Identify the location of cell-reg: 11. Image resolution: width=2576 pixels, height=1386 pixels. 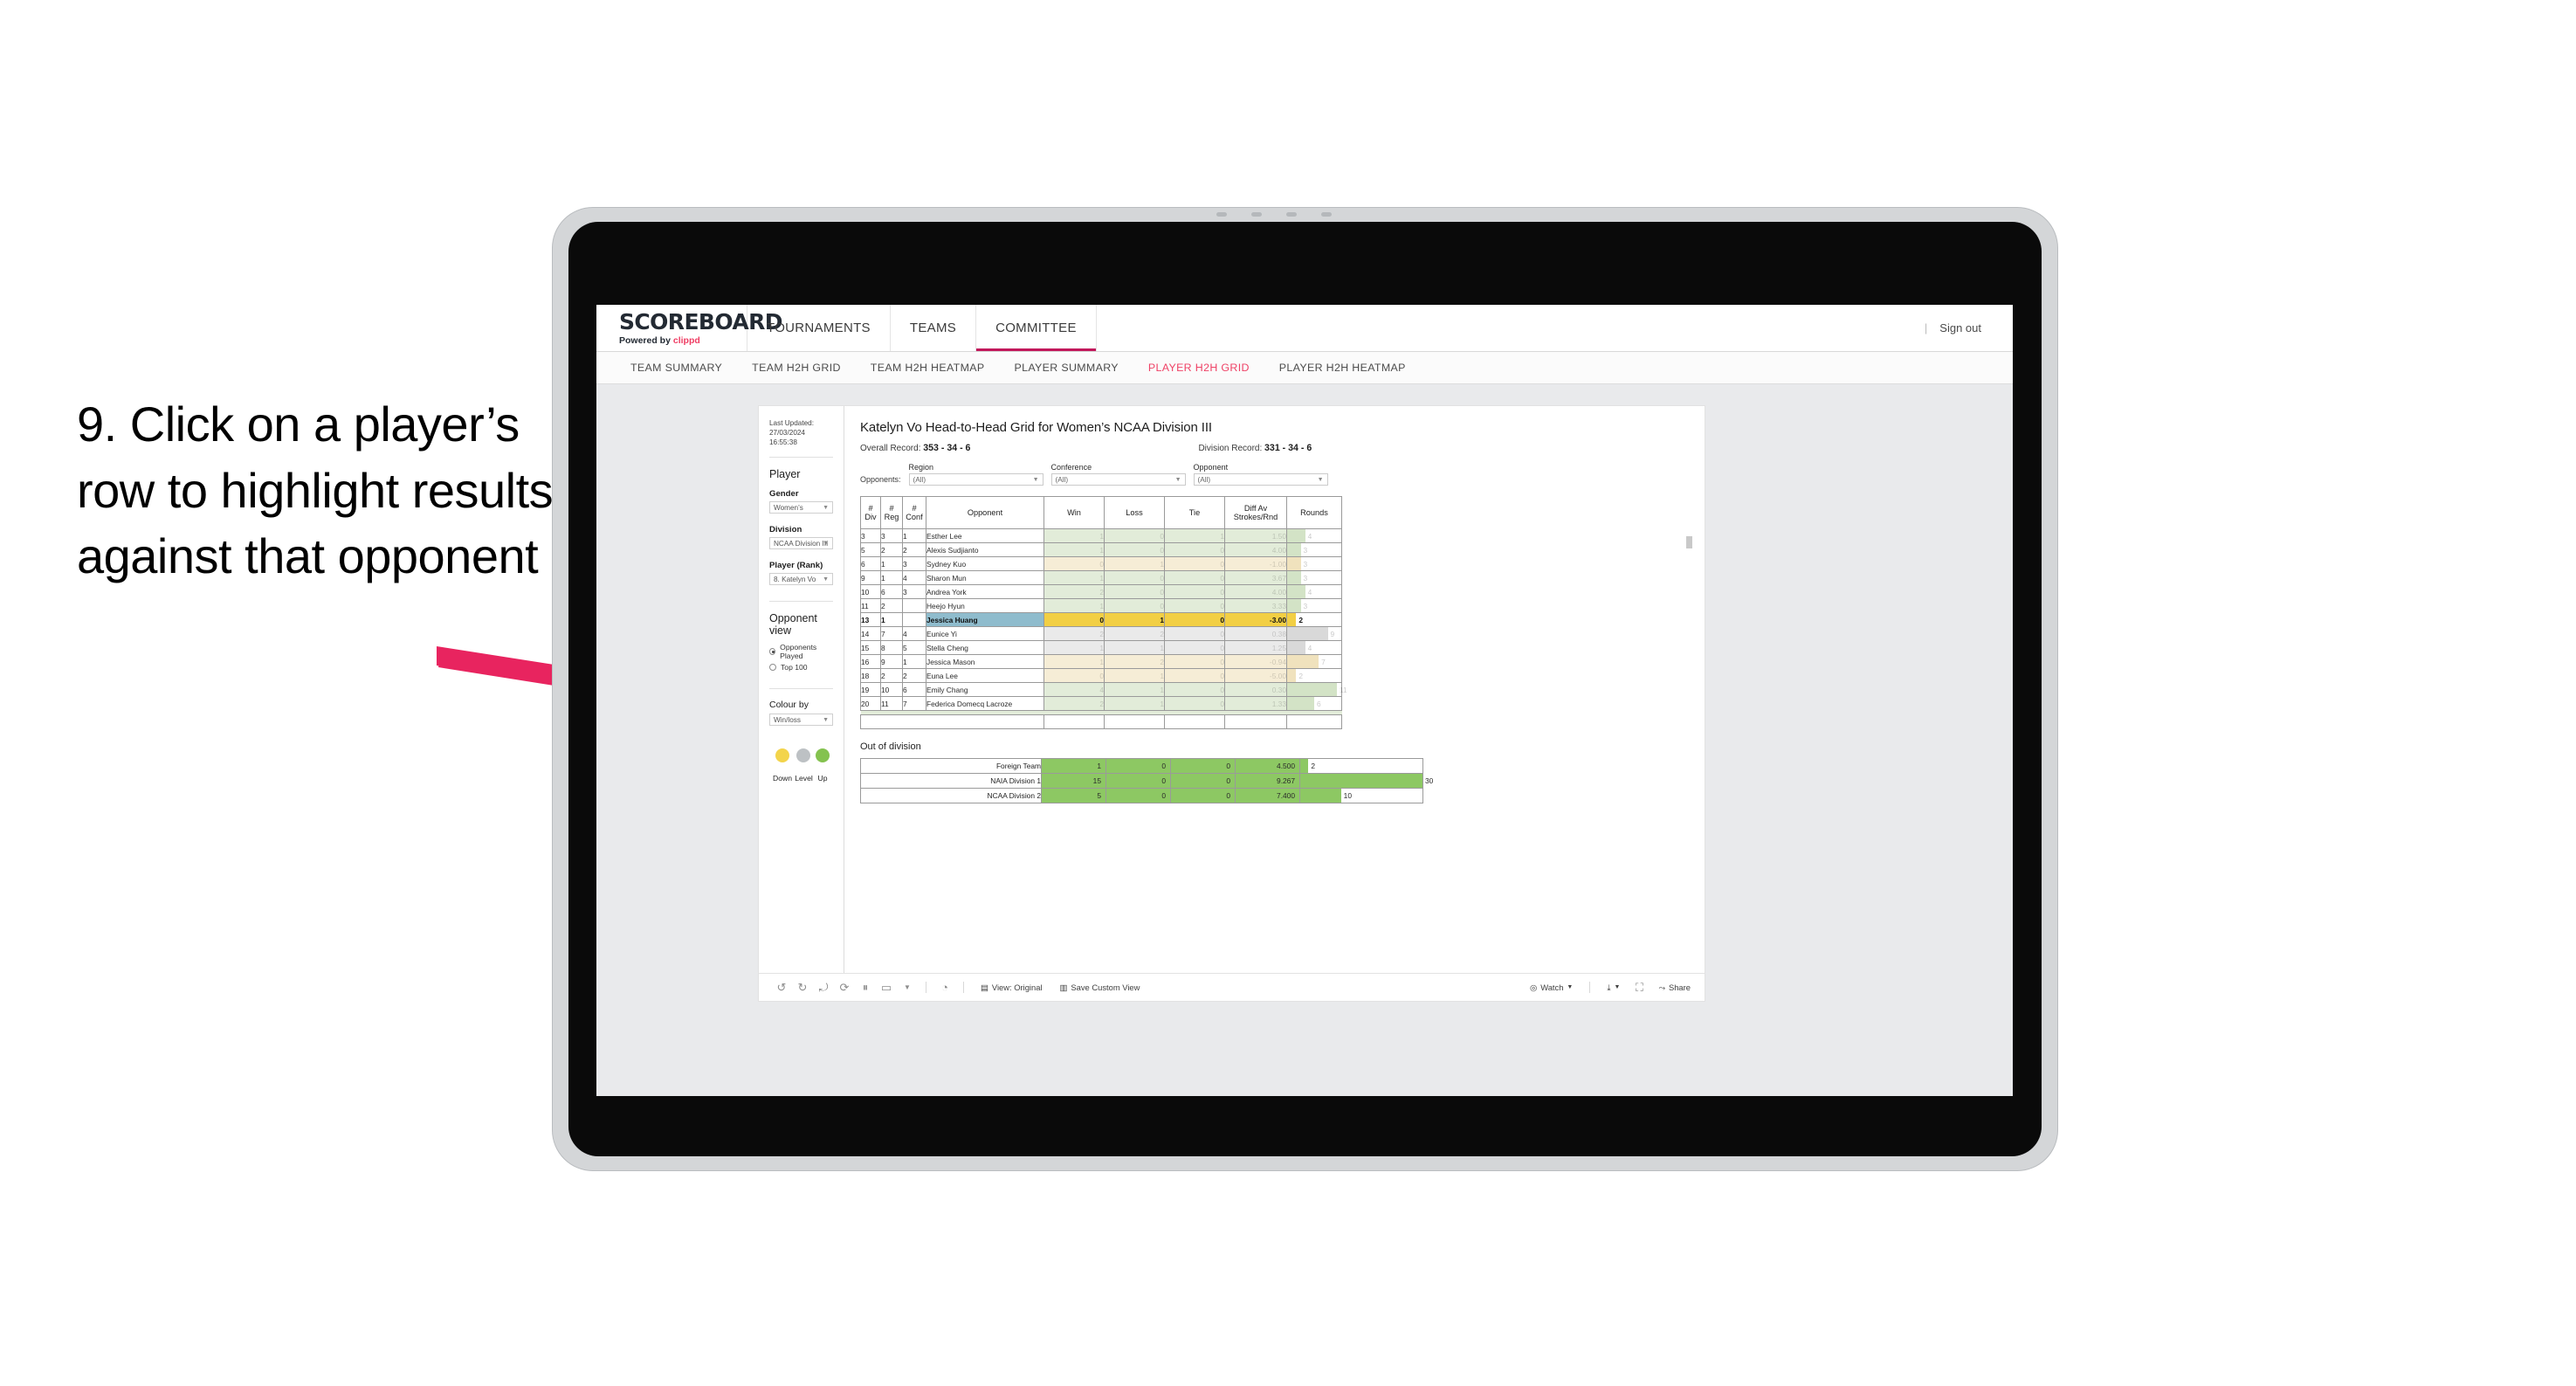
(891, 703).